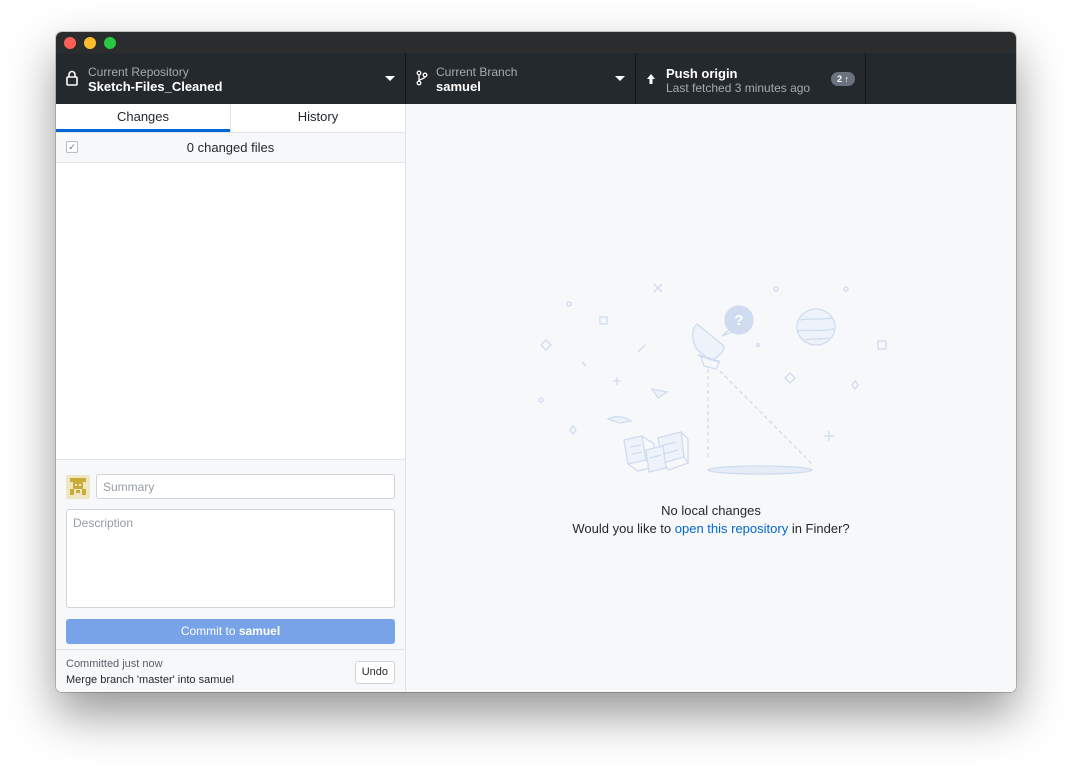 The width and height of the screenshot is (1072, 772). What do you see at coordinates (110, 43) in the screenshot?
I see `zoom-window-button` at bounding box center [110, 43].